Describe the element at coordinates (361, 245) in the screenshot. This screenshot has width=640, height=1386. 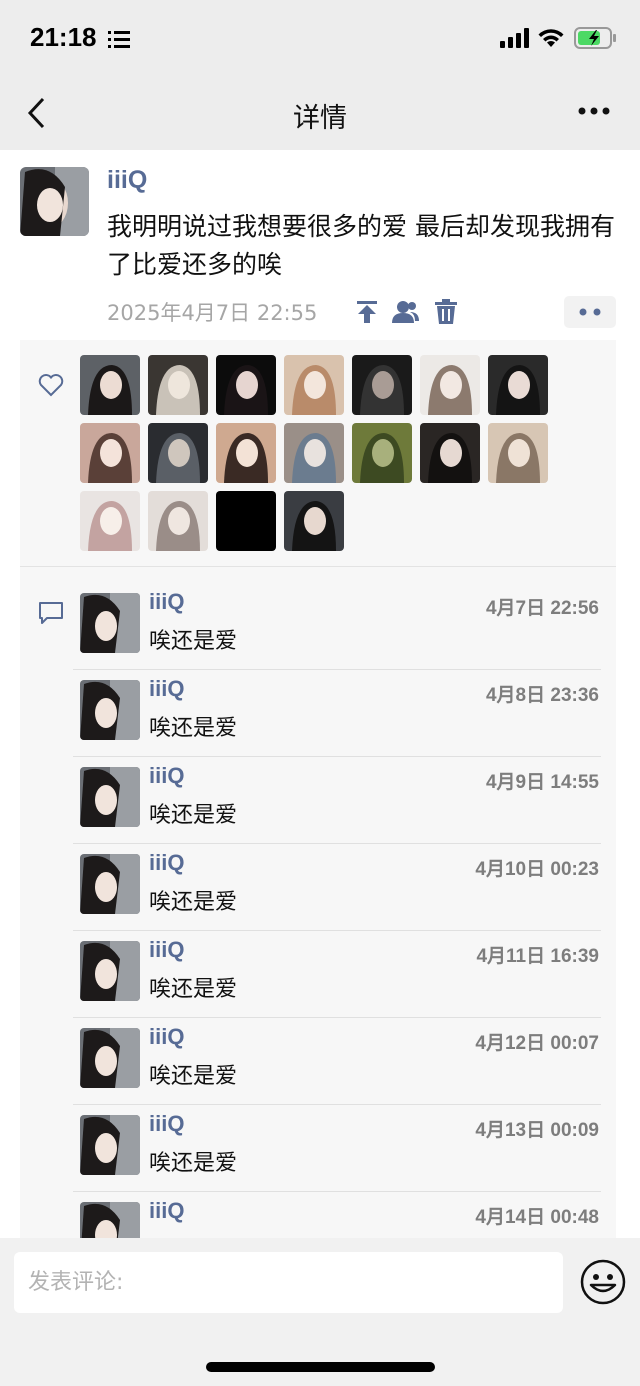
I see `post-text: 我明明说过我想要很多的爱 最后却发现我拥有了比爱还多的唉` at that location.